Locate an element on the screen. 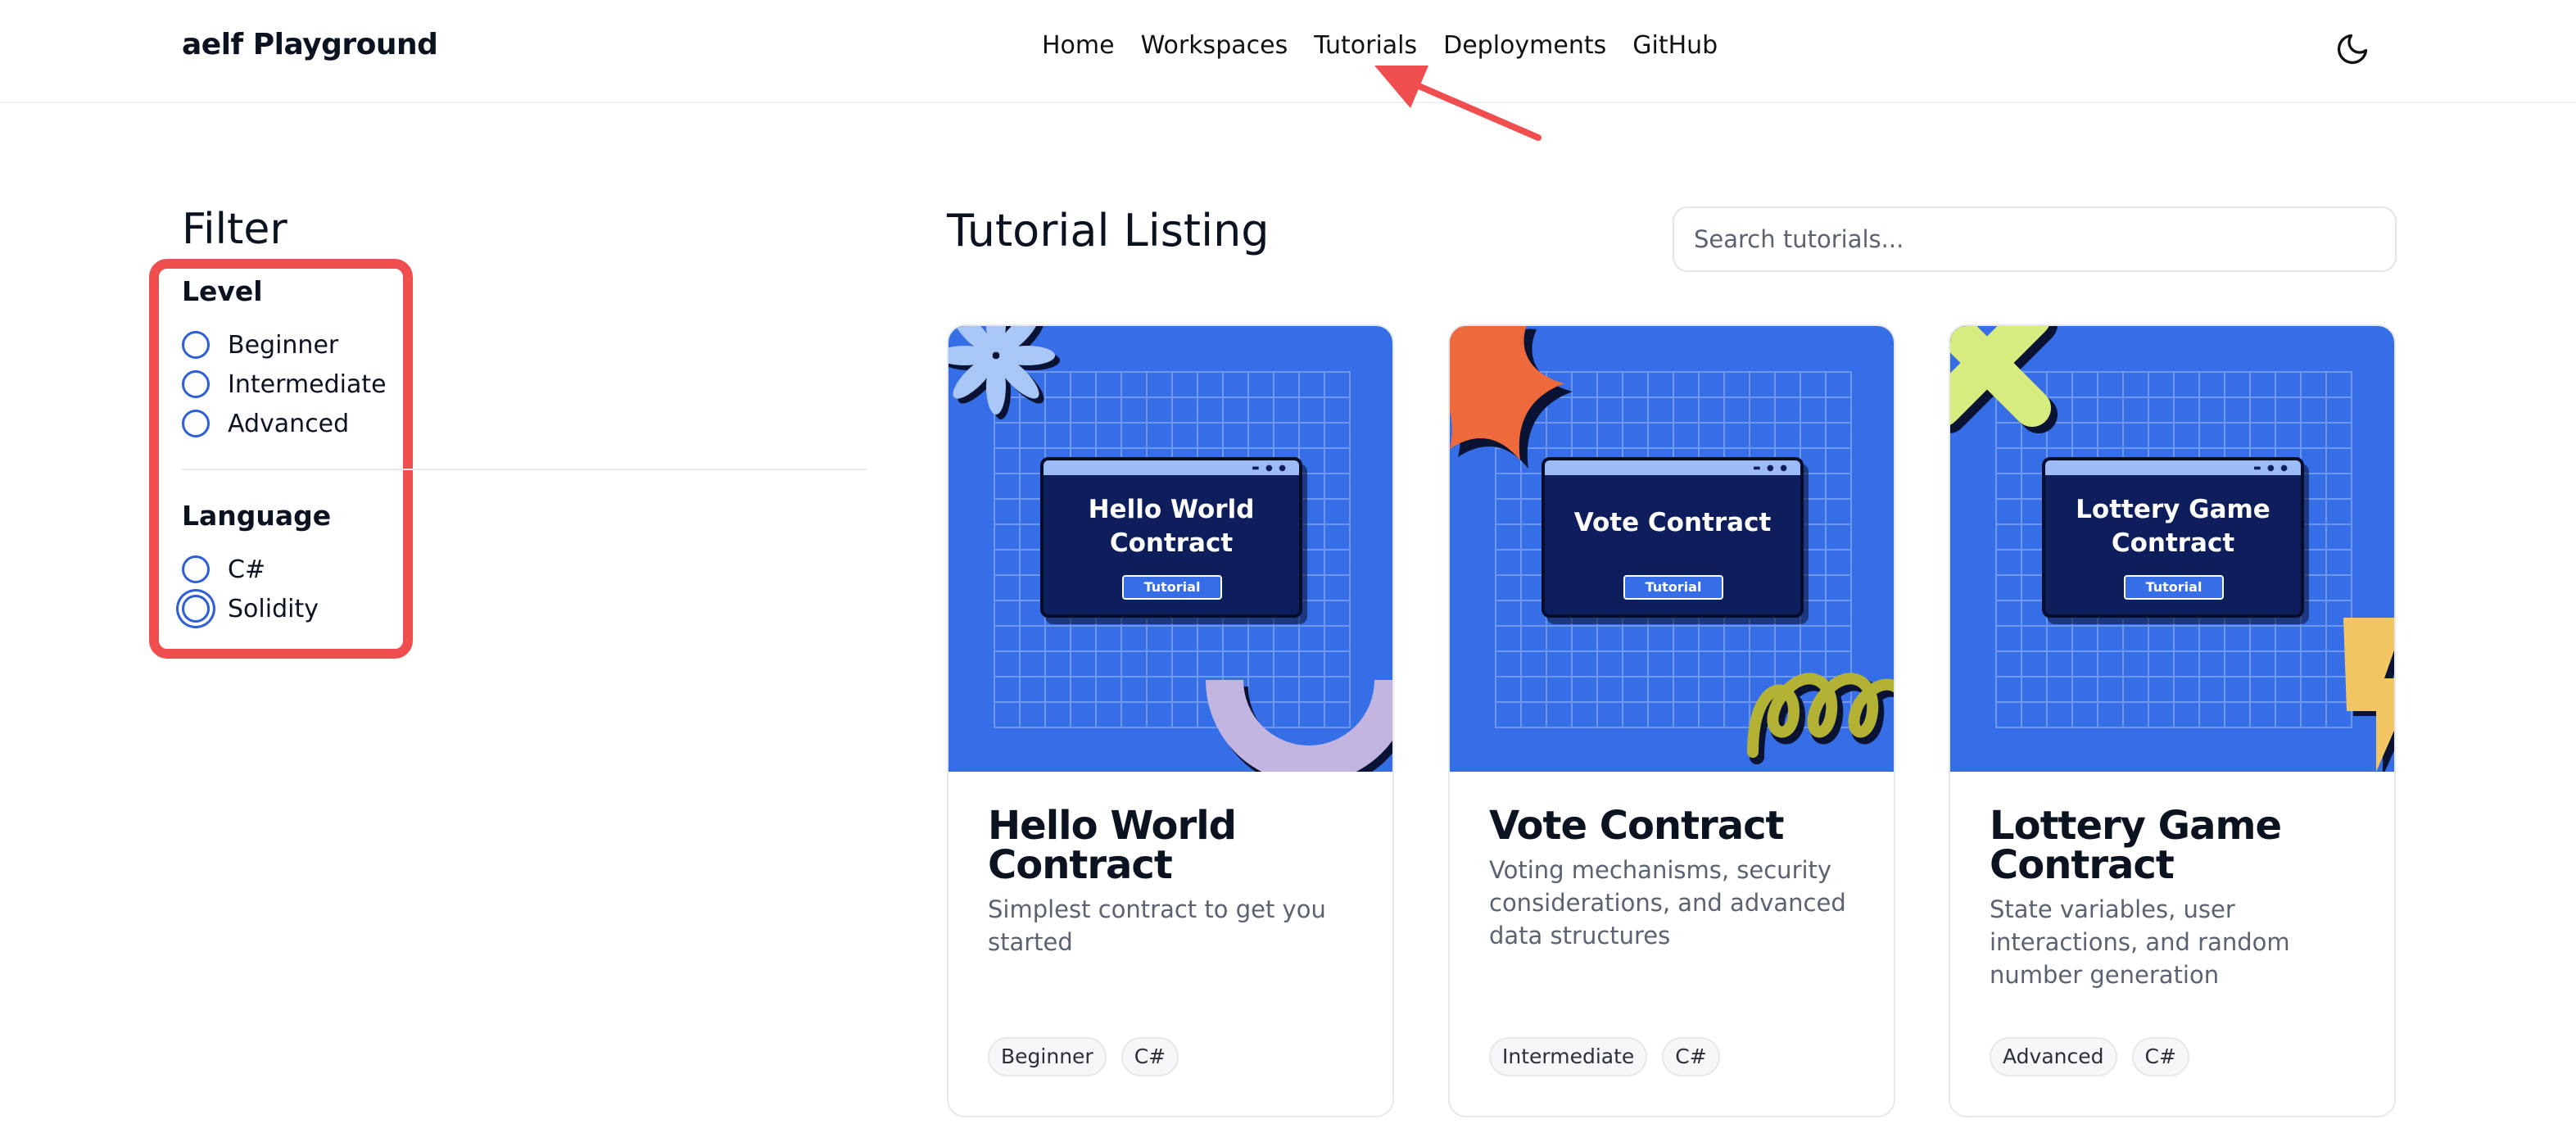  thumbnail-window-graphic: ▬ ● ● Lottery Game Contract Tutorial is located at coordinates (2173, 537).